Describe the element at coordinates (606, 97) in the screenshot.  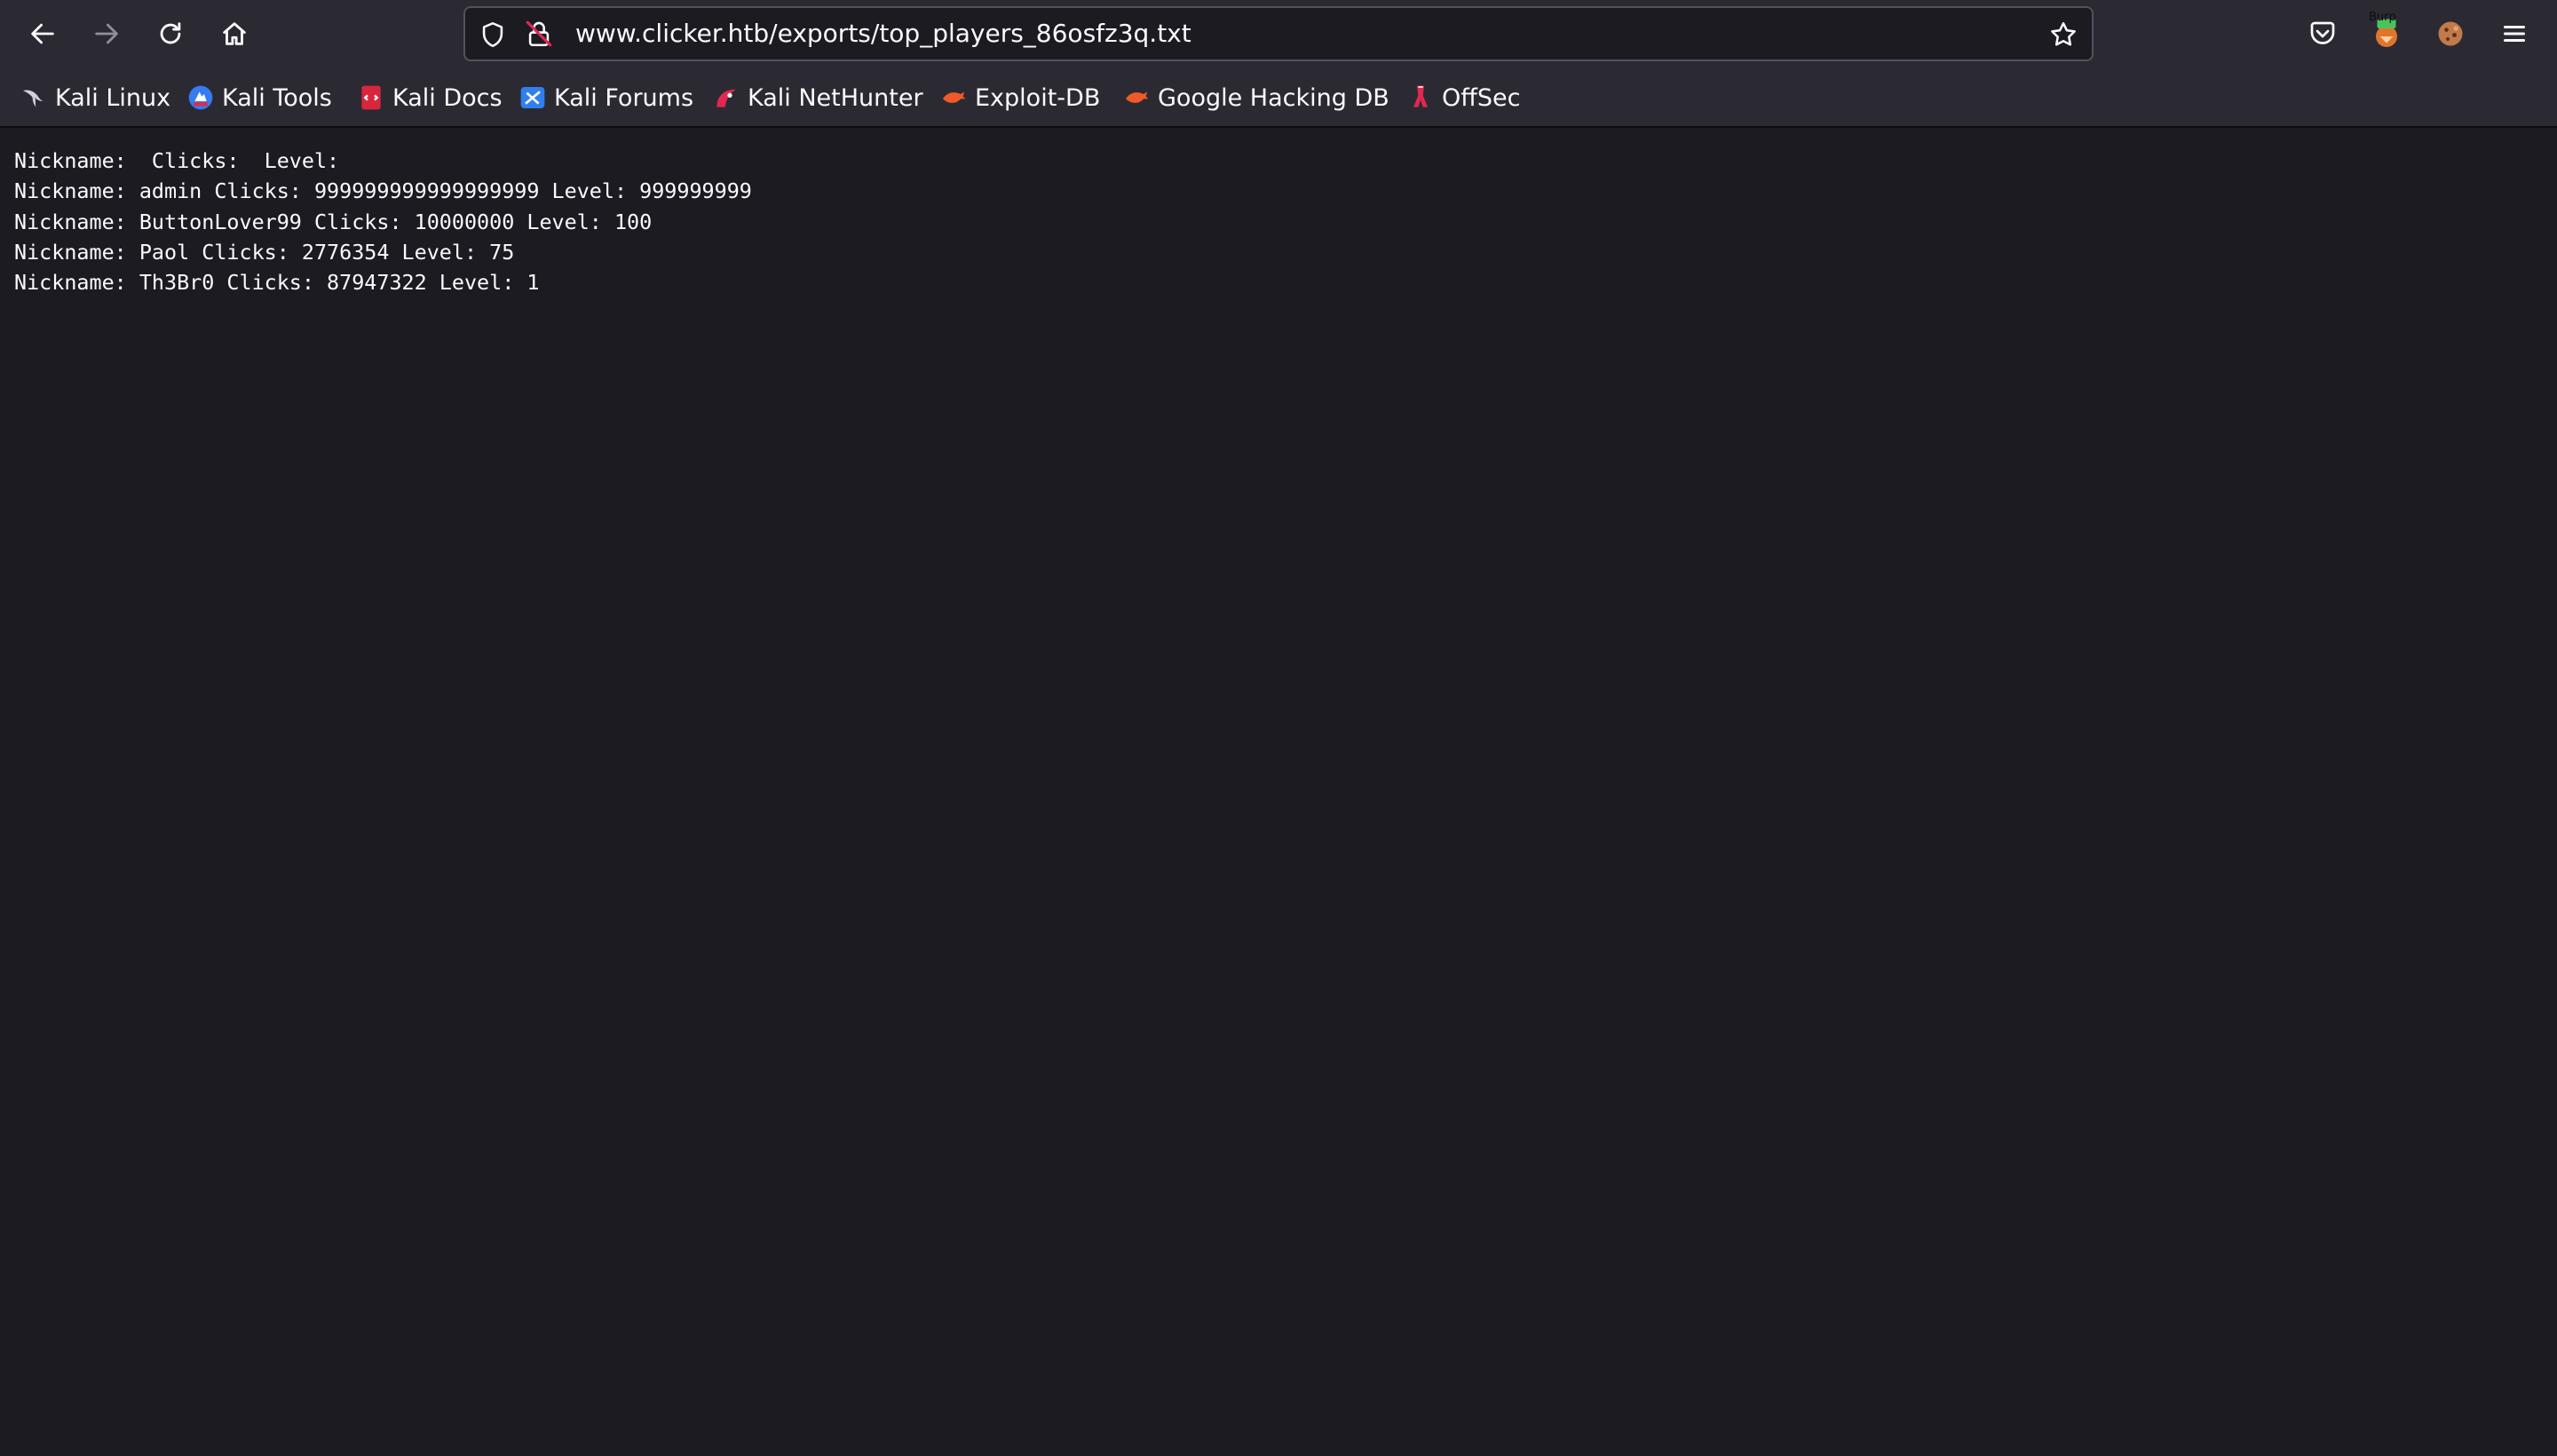
I see `bookmark-kali-forums: Kali Forums` at that location.